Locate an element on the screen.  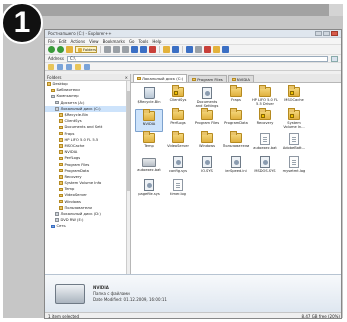
shortcut-folder-icon is located at coordinates (207, 93).